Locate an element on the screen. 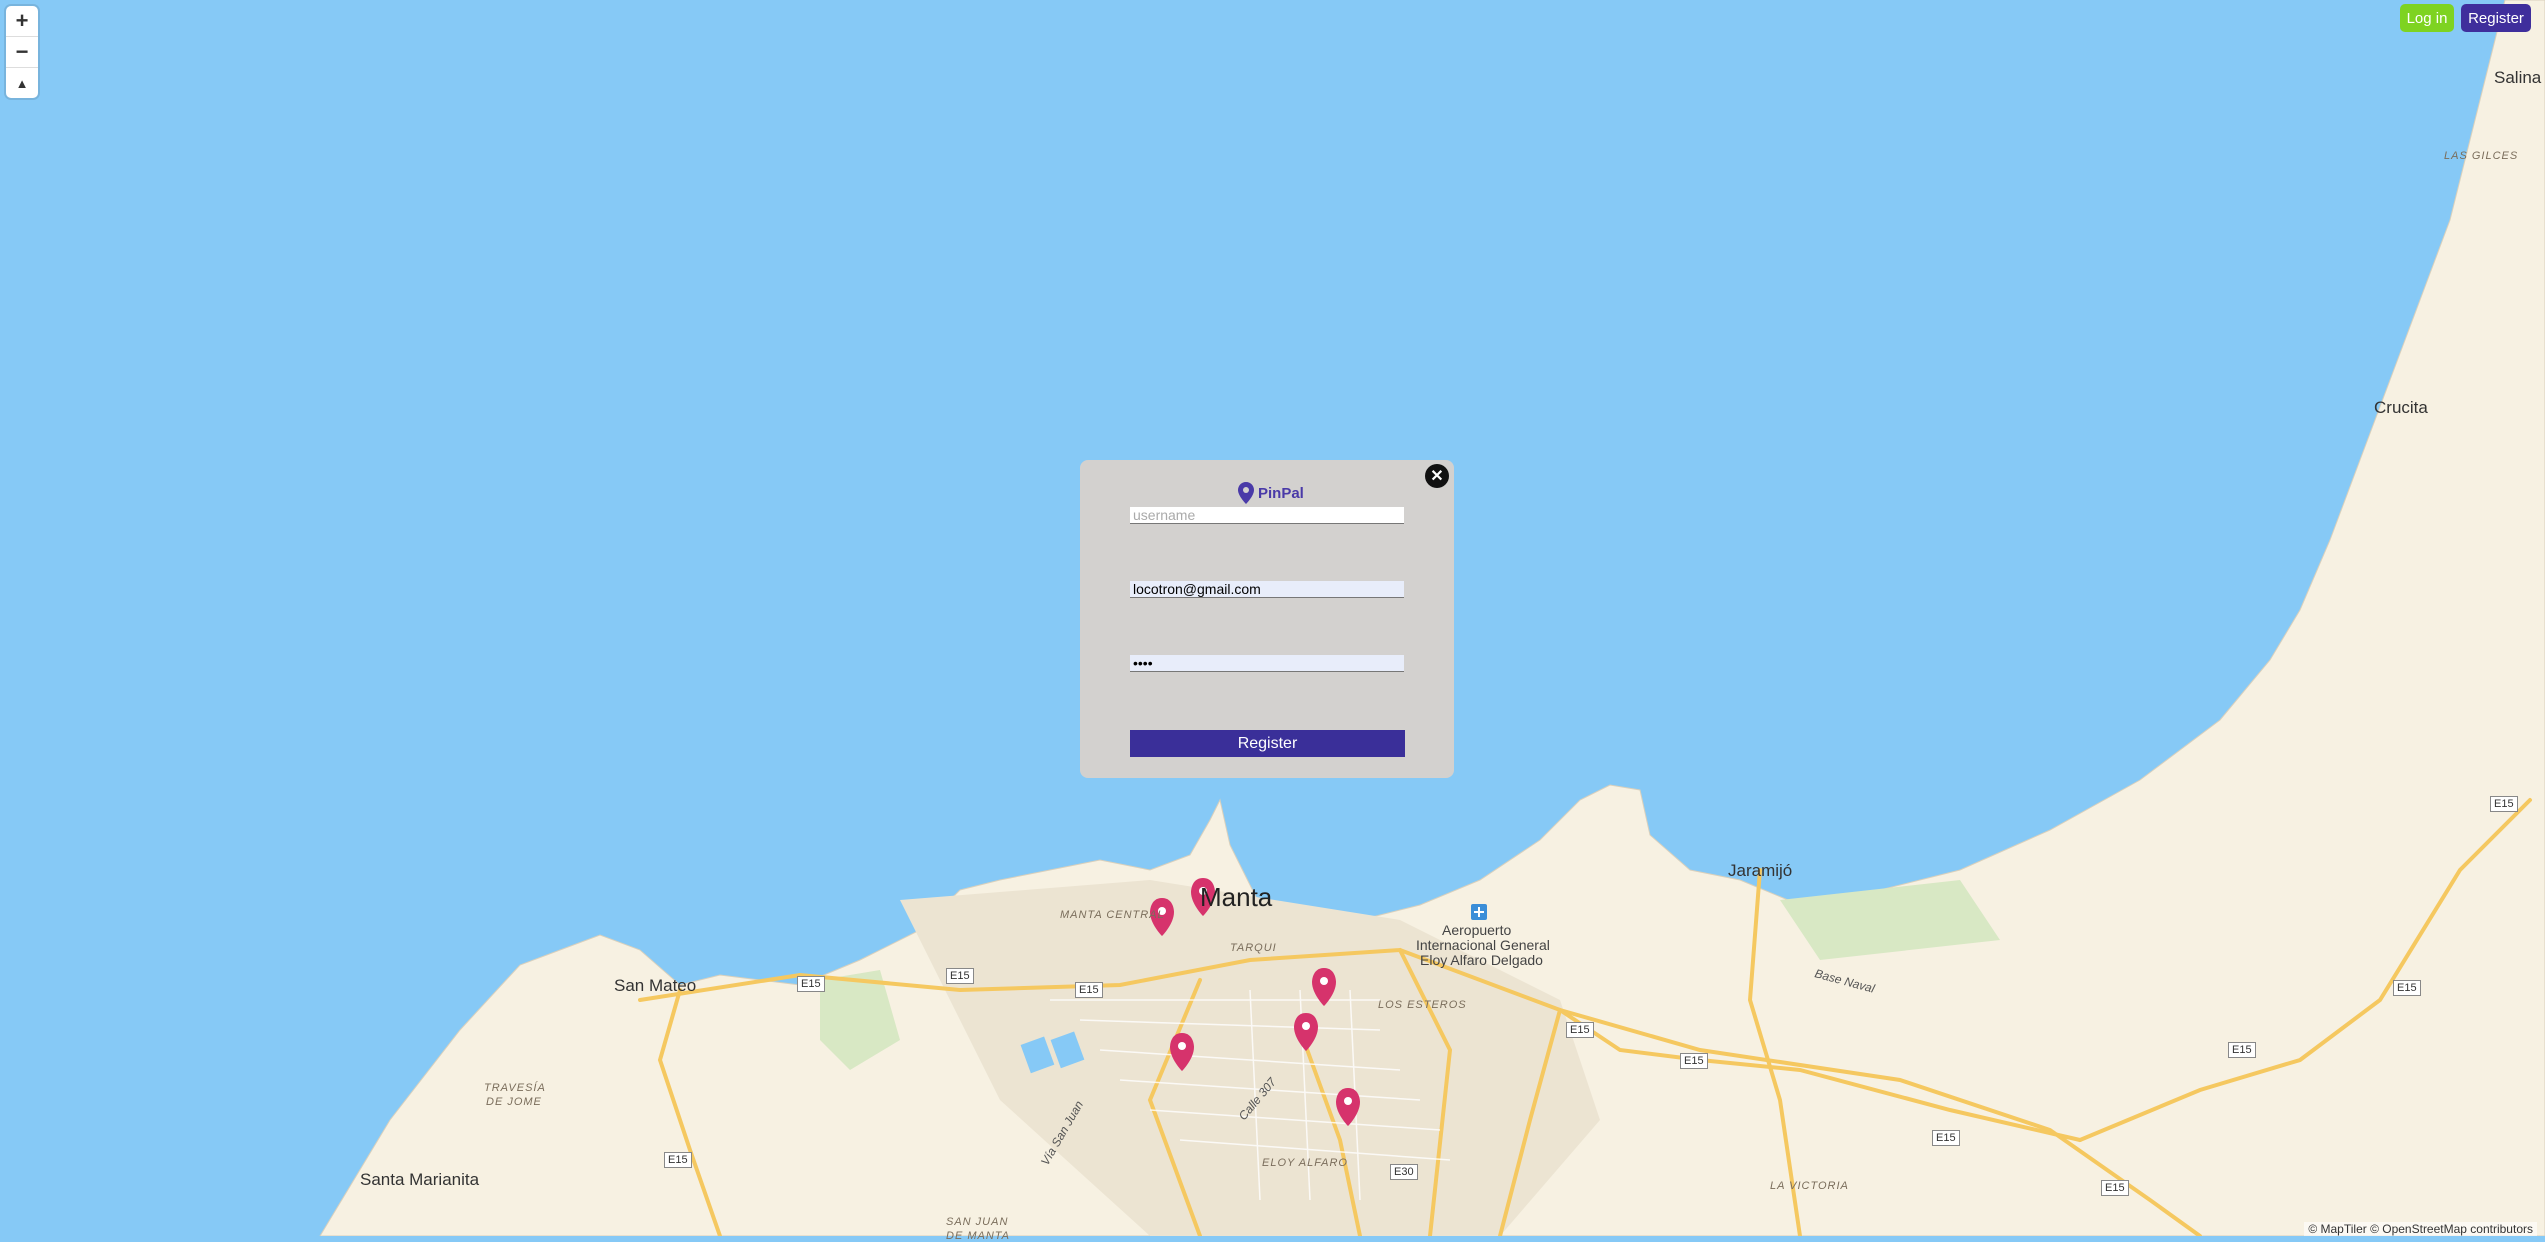 This screenshot has height=1242, width=2545. label-eloy-alfaro: ELOY ALFARO is located at coordinates (1305, 1163).